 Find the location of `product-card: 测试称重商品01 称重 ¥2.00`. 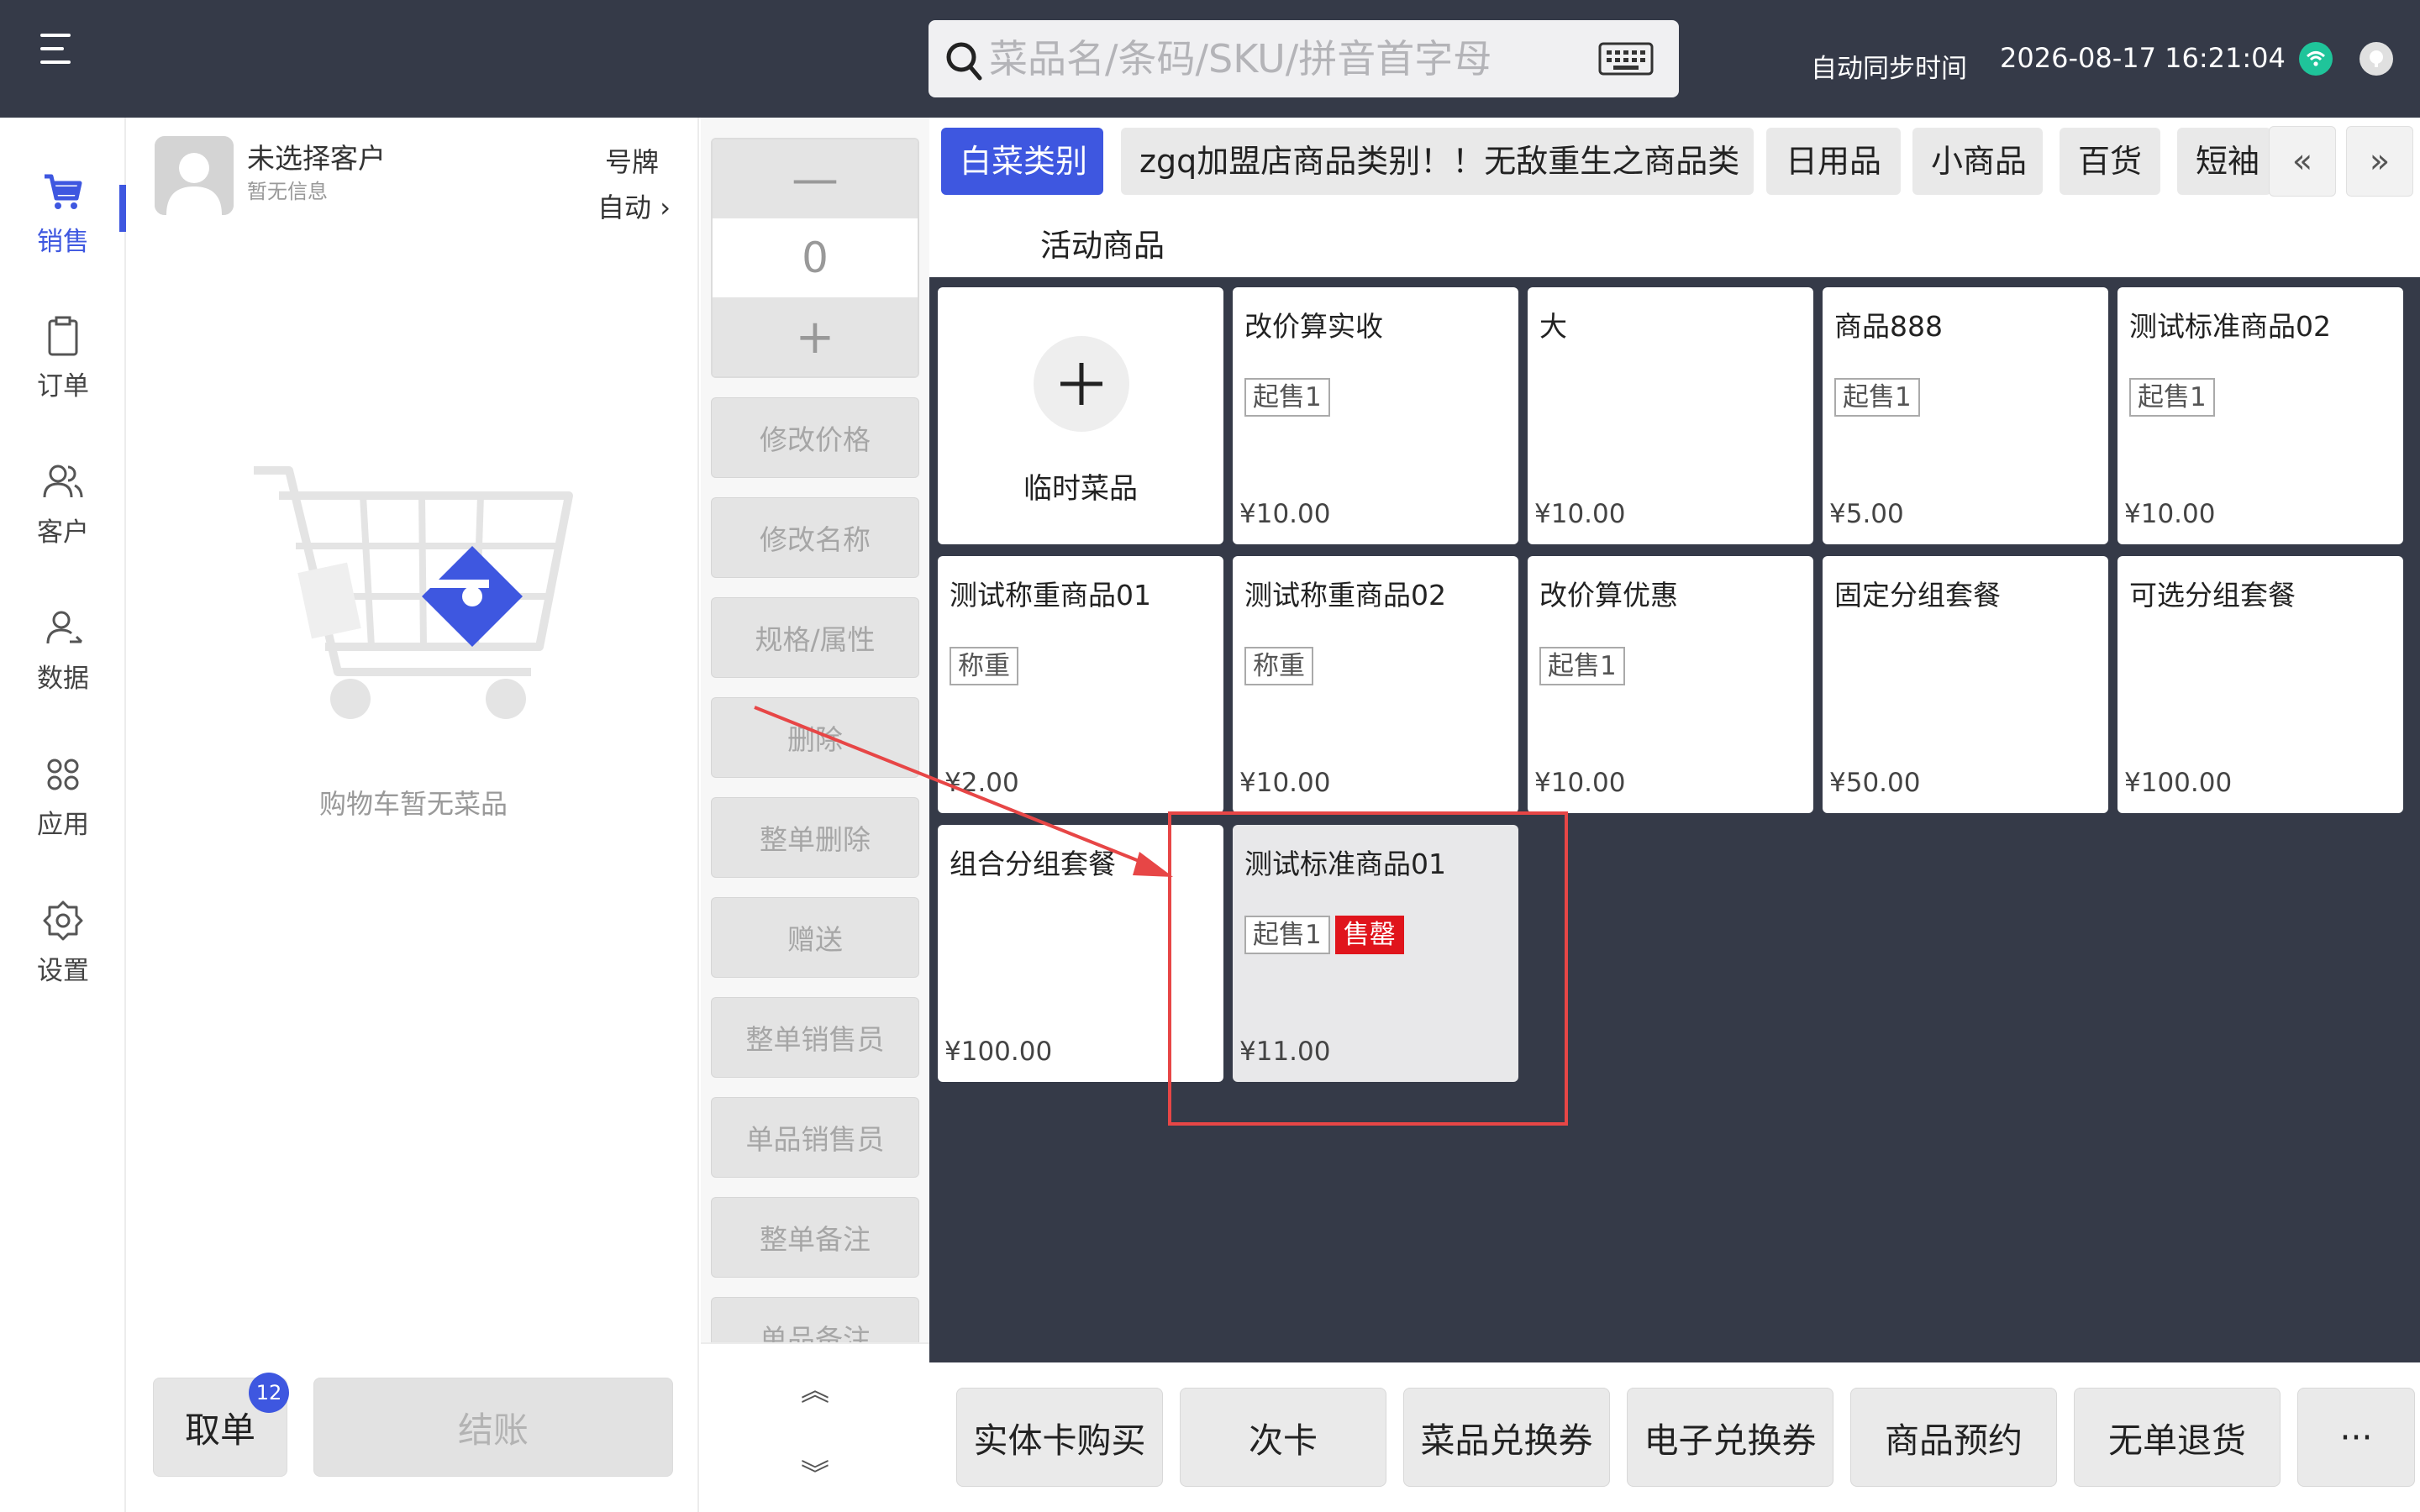

product-card: 测试称重商品01 称重 ¥2.00 is located at coordinates (1080, 684).